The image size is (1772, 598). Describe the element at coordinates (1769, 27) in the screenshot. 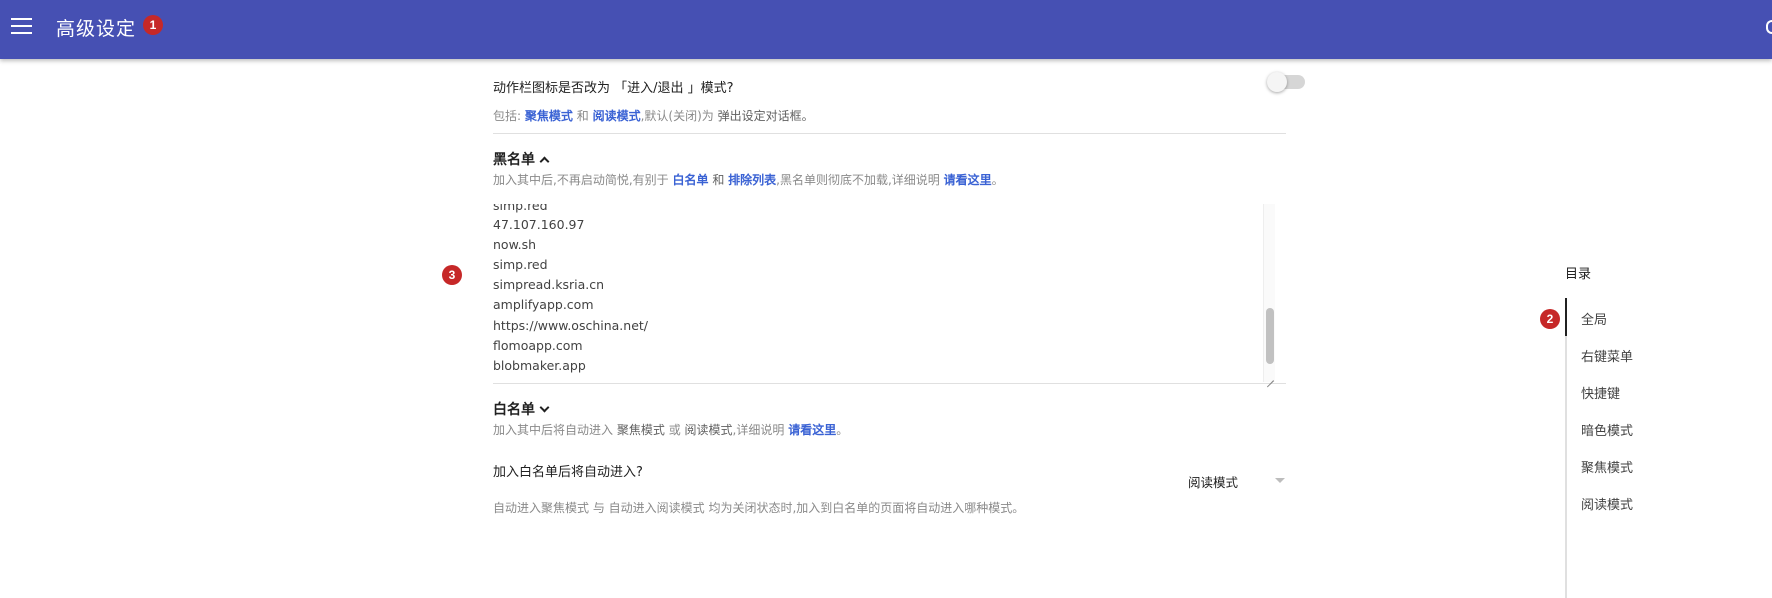

I see `appbar-edge-icon` at that location.